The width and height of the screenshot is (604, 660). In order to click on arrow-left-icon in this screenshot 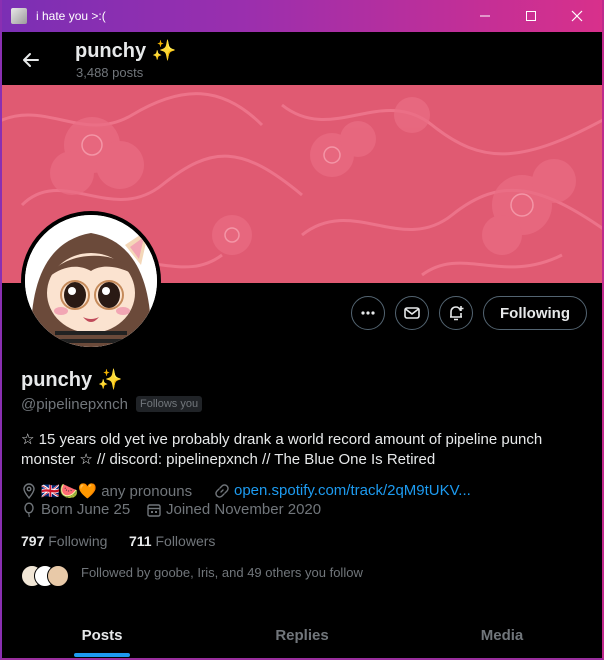, I will do `click(31, 60)`.